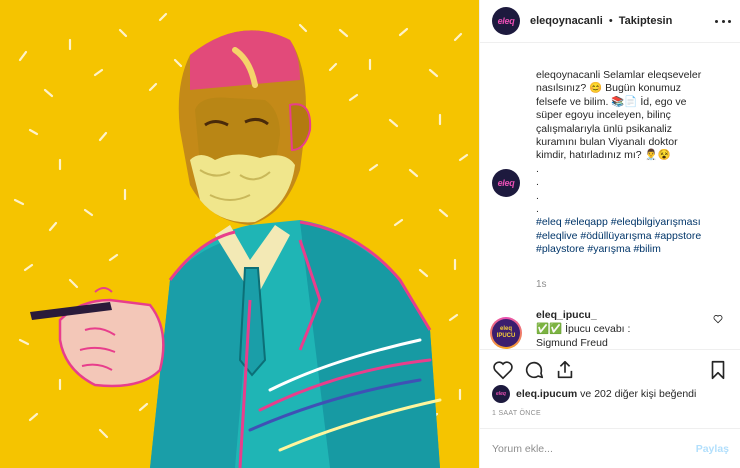  What do you see at coordinates (506, 336) in the screenshot?
I see `commenter-avatar-bottom: IPUCU` at bounding box center [506, 336].